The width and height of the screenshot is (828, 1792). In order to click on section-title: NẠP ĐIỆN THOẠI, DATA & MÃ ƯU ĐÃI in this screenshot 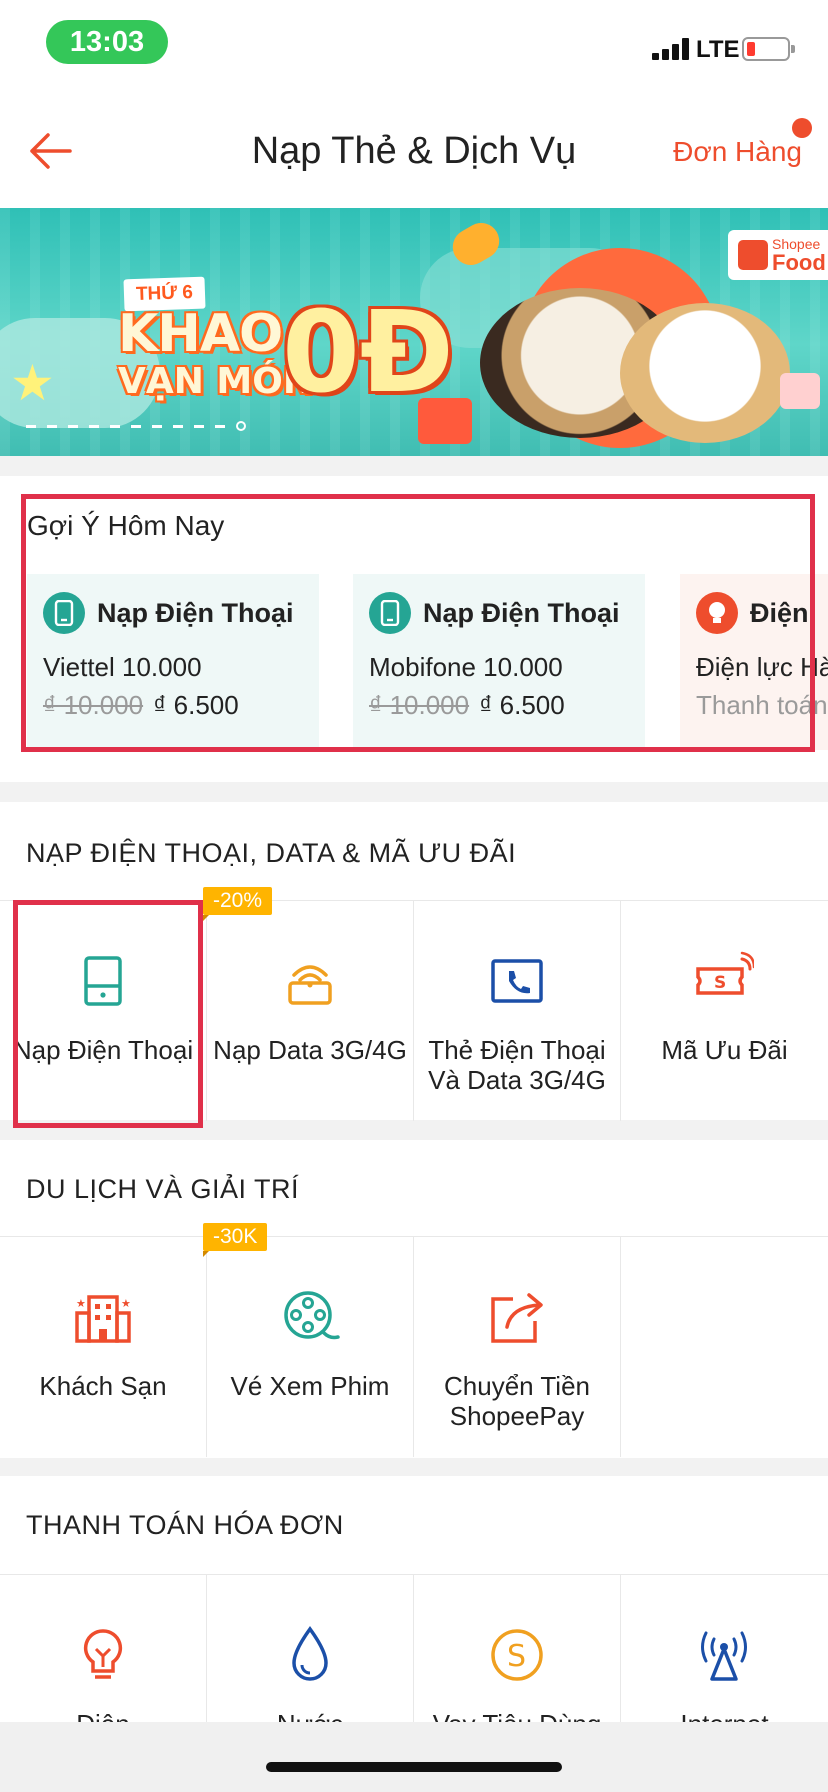, I will do `click(271, 853)`.